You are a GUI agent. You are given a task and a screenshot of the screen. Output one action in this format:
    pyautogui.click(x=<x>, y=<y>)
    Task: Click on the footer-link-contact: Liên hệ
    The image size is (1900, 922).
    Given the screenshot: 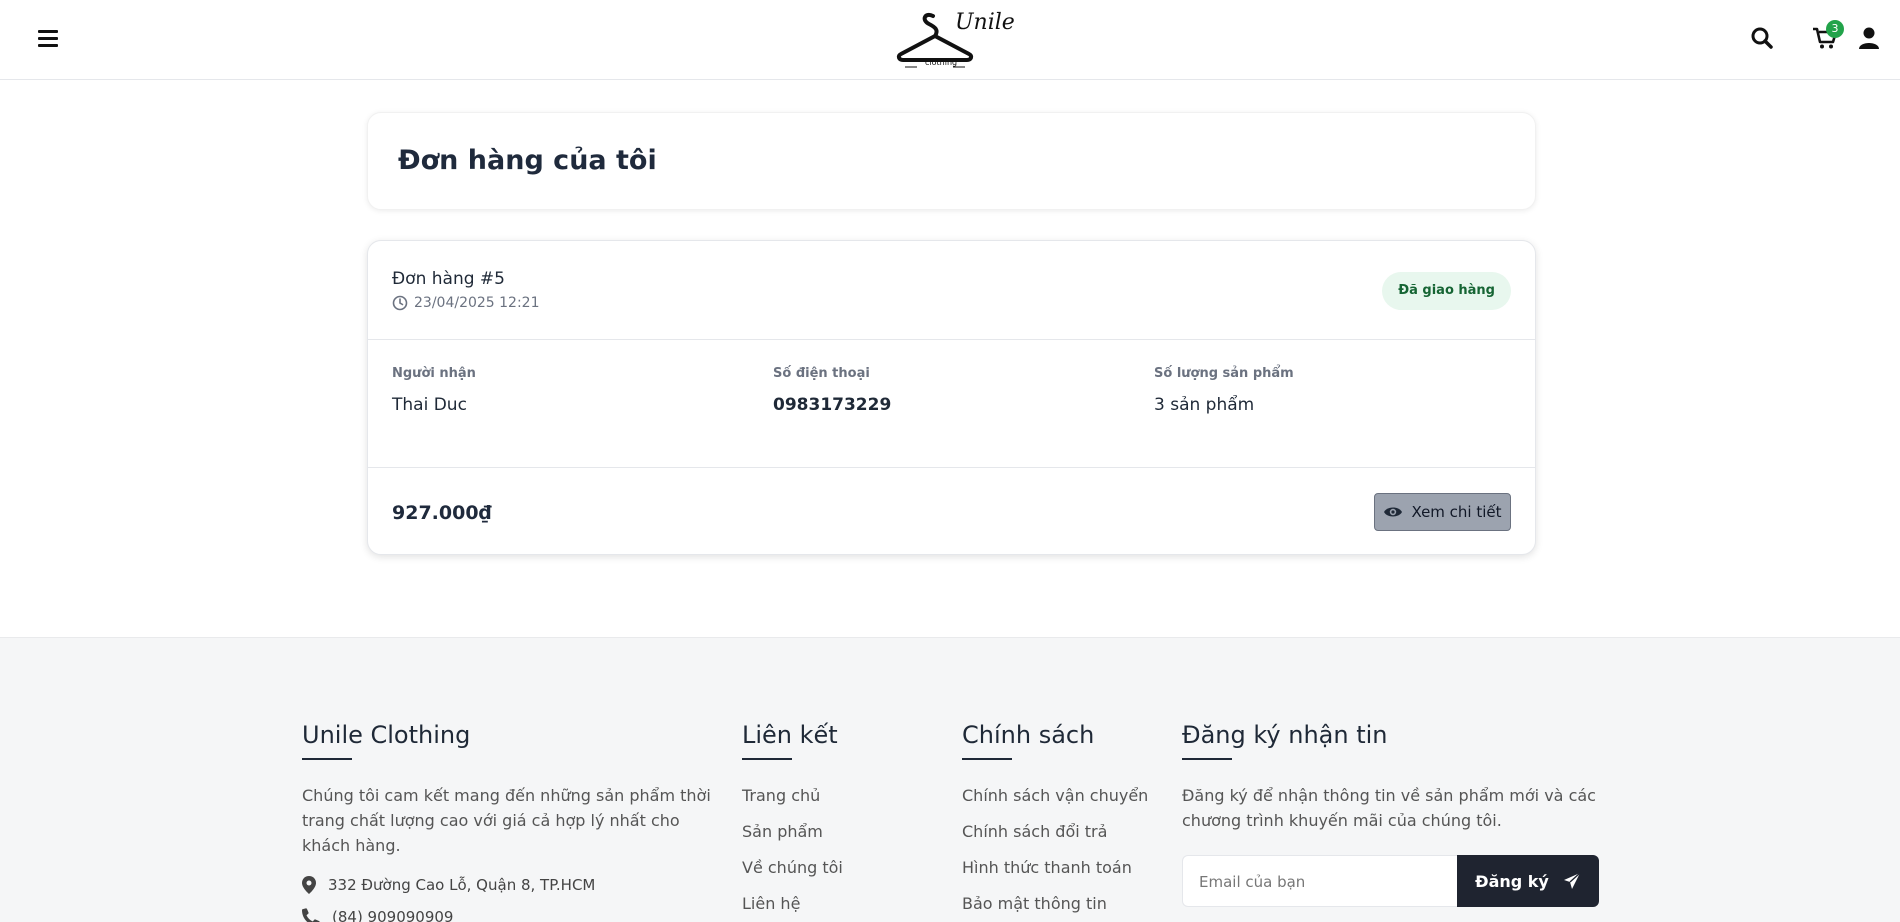 What is the action you would take?
    pyautogui.click(x=842, y=904)
    